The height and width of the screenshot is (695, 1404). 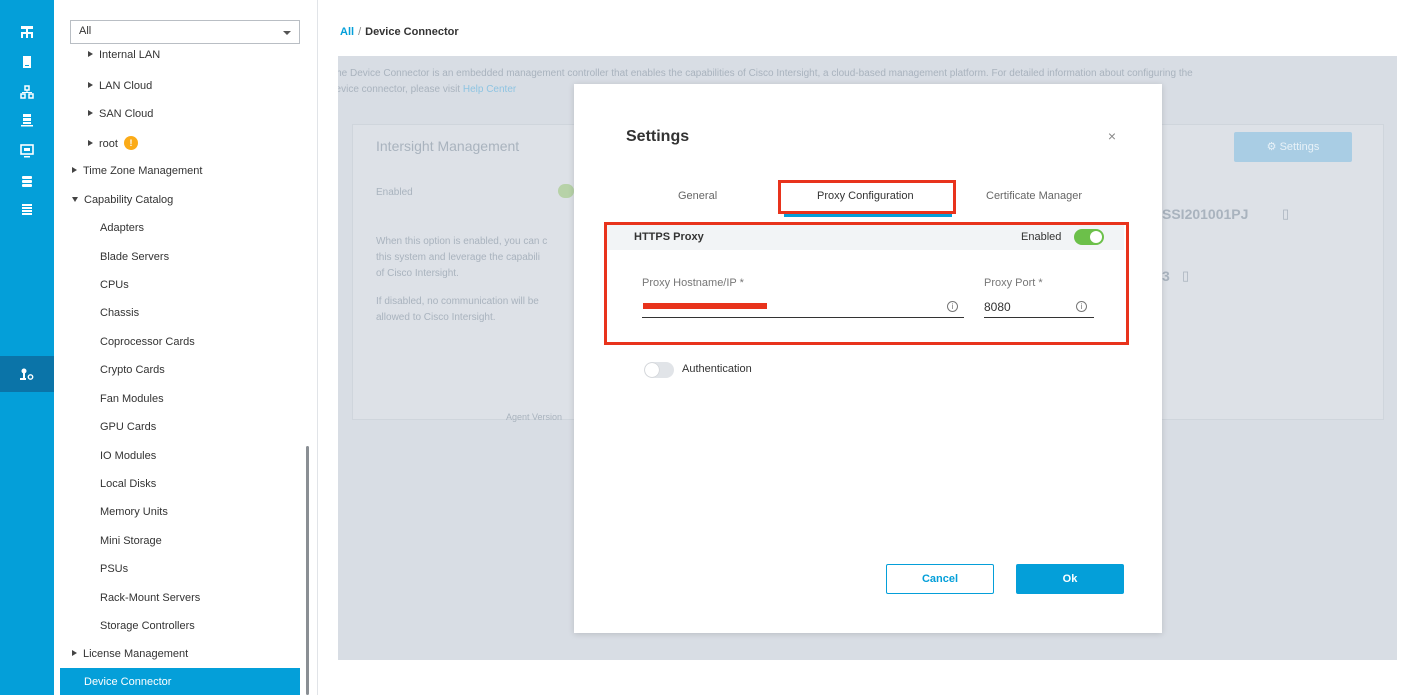 What do you see at coordinates (147, 626) in the screenshot?
I see `tree-item-storage-controllers: Storage Controllers` at bounding box center [147, 626].